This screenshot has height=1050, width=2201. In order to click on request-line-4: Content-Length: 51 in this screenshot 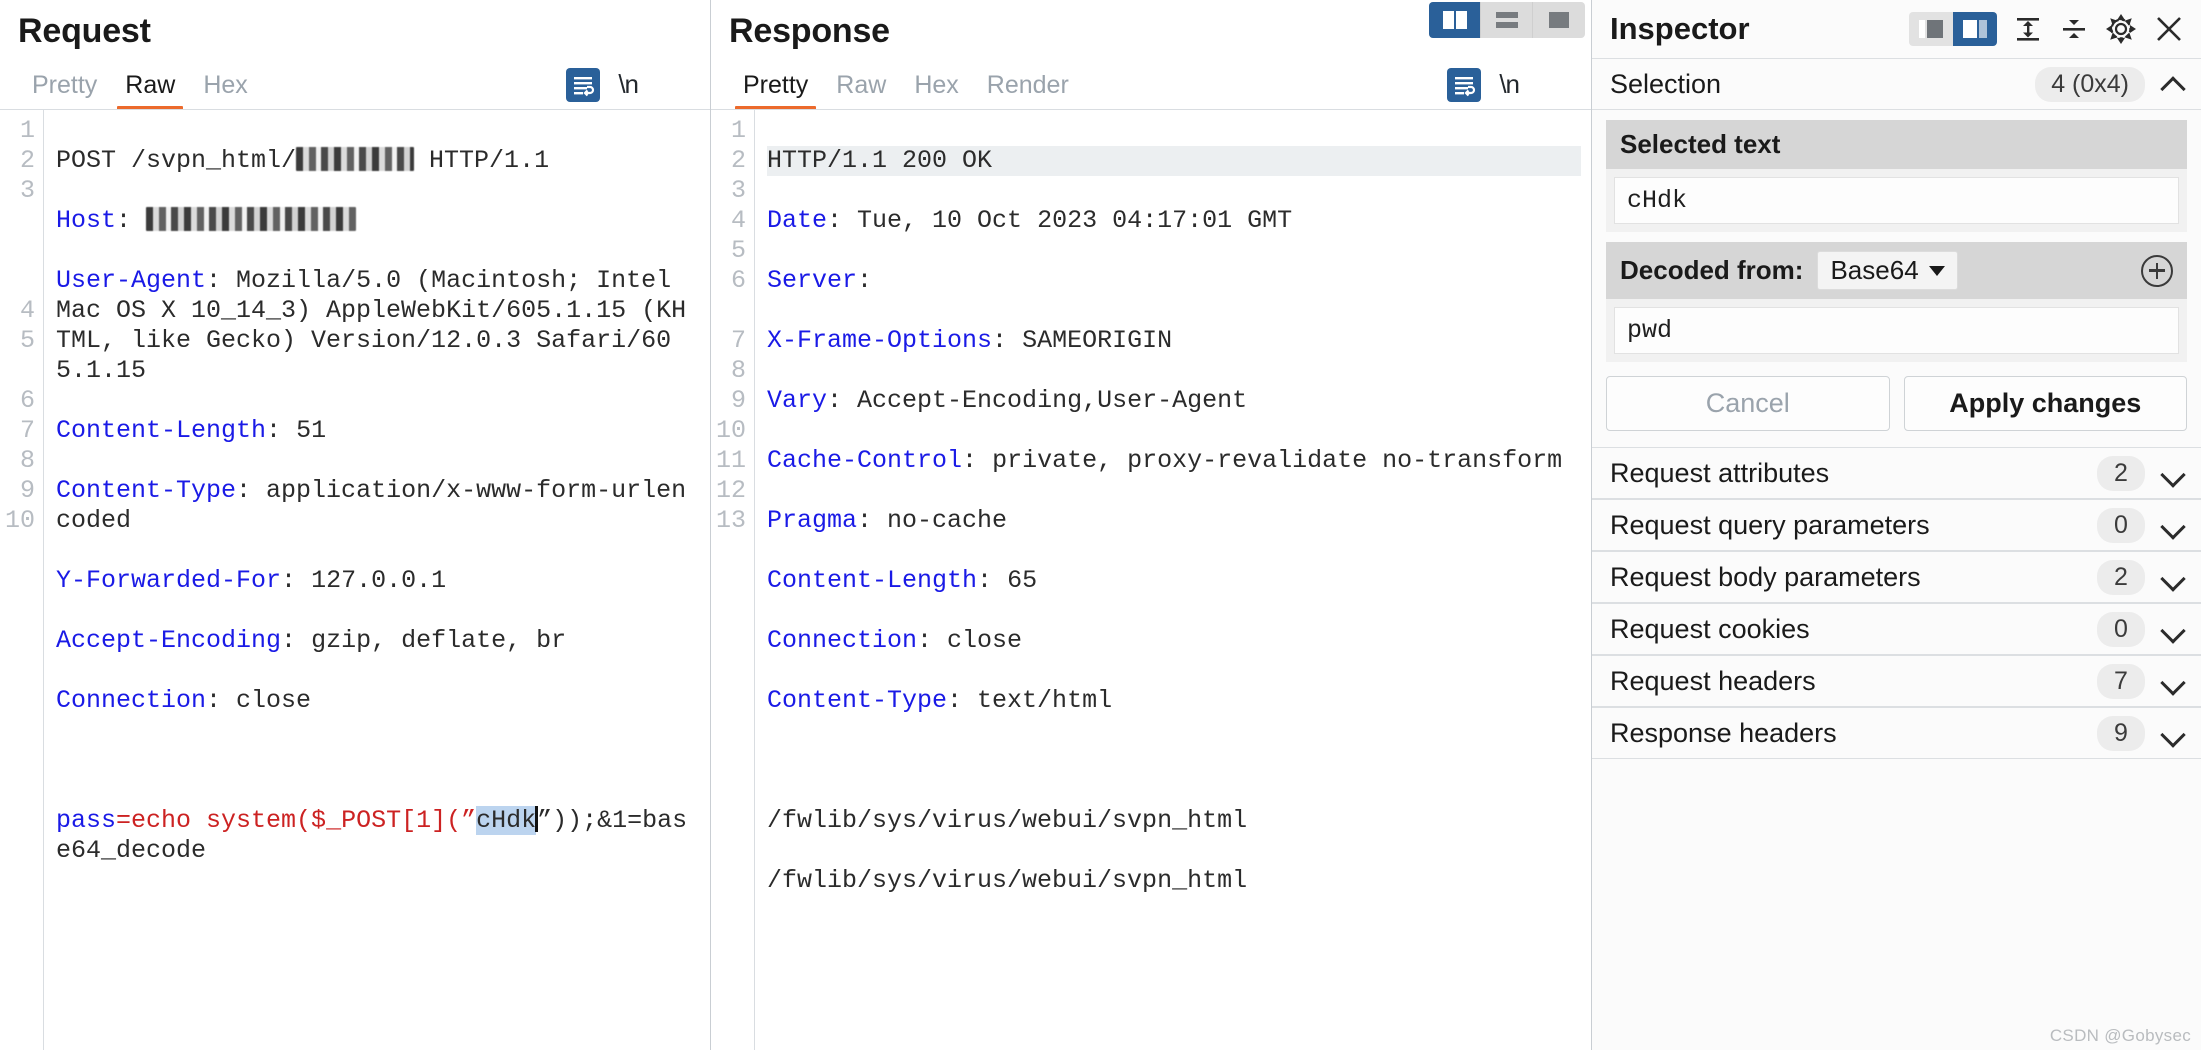, I will do `click(191, 430)`.